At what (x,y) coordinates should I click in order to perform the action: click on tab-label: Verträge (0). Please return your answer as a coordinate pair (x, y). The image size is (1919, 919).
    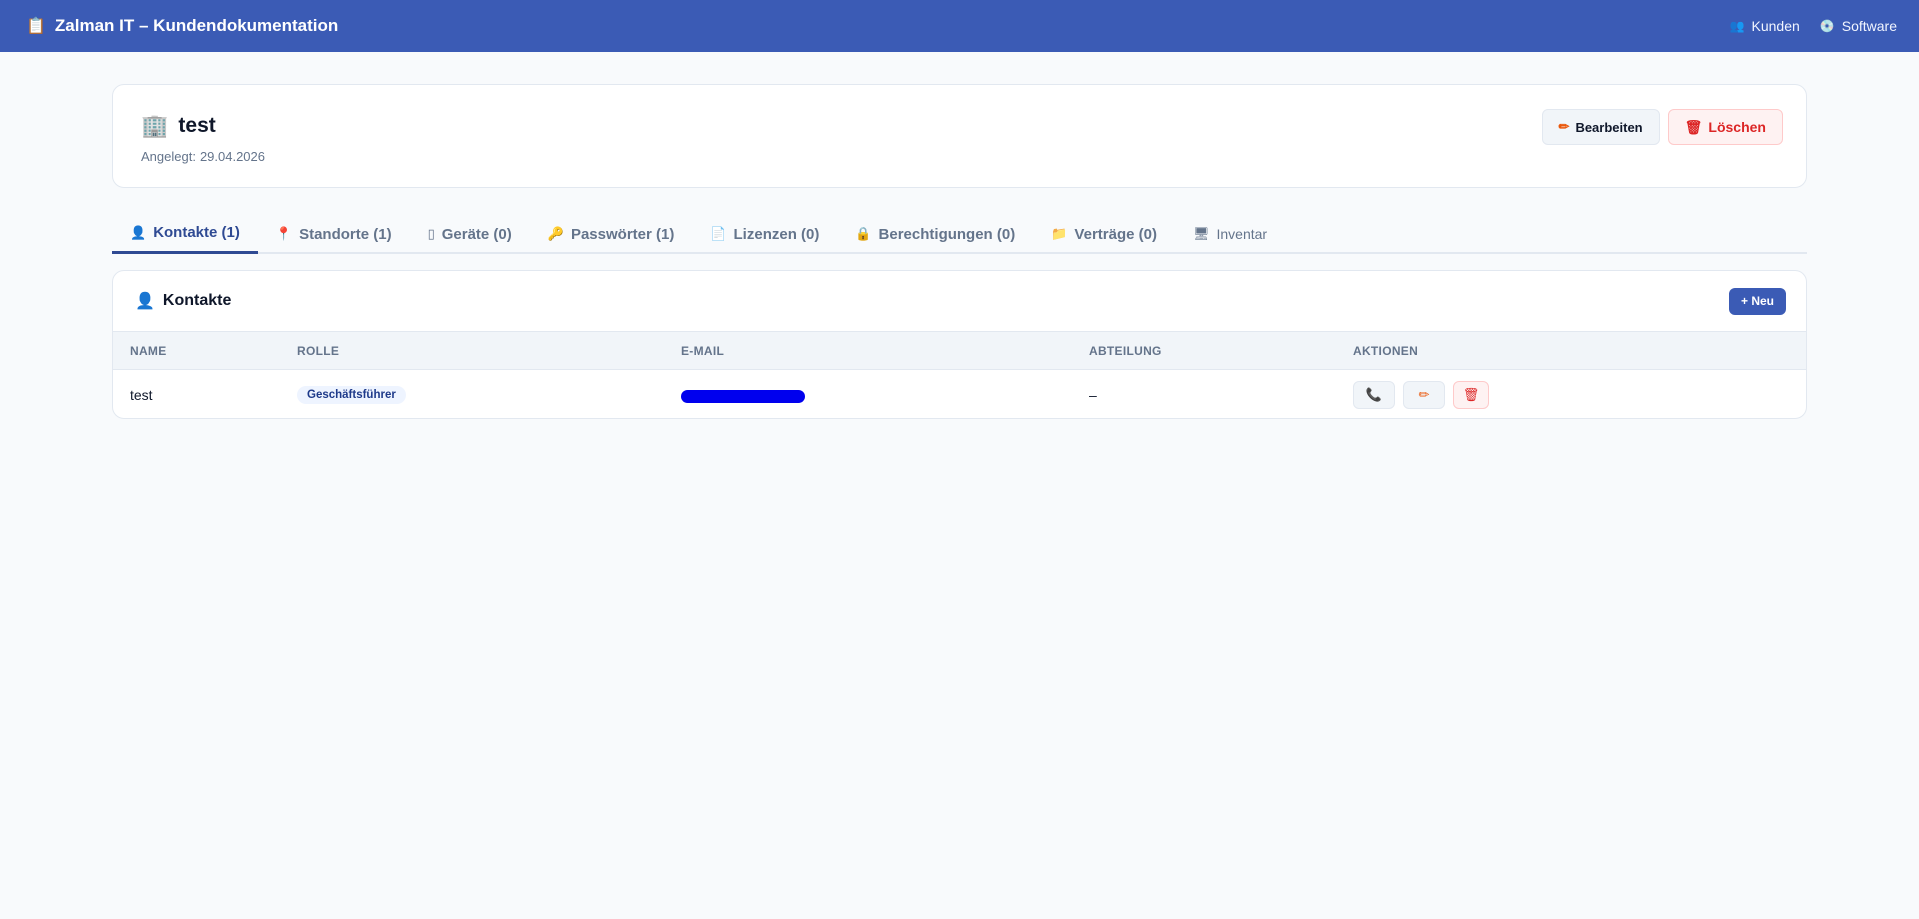
    Looking at the image, I should click on (1115, 234).